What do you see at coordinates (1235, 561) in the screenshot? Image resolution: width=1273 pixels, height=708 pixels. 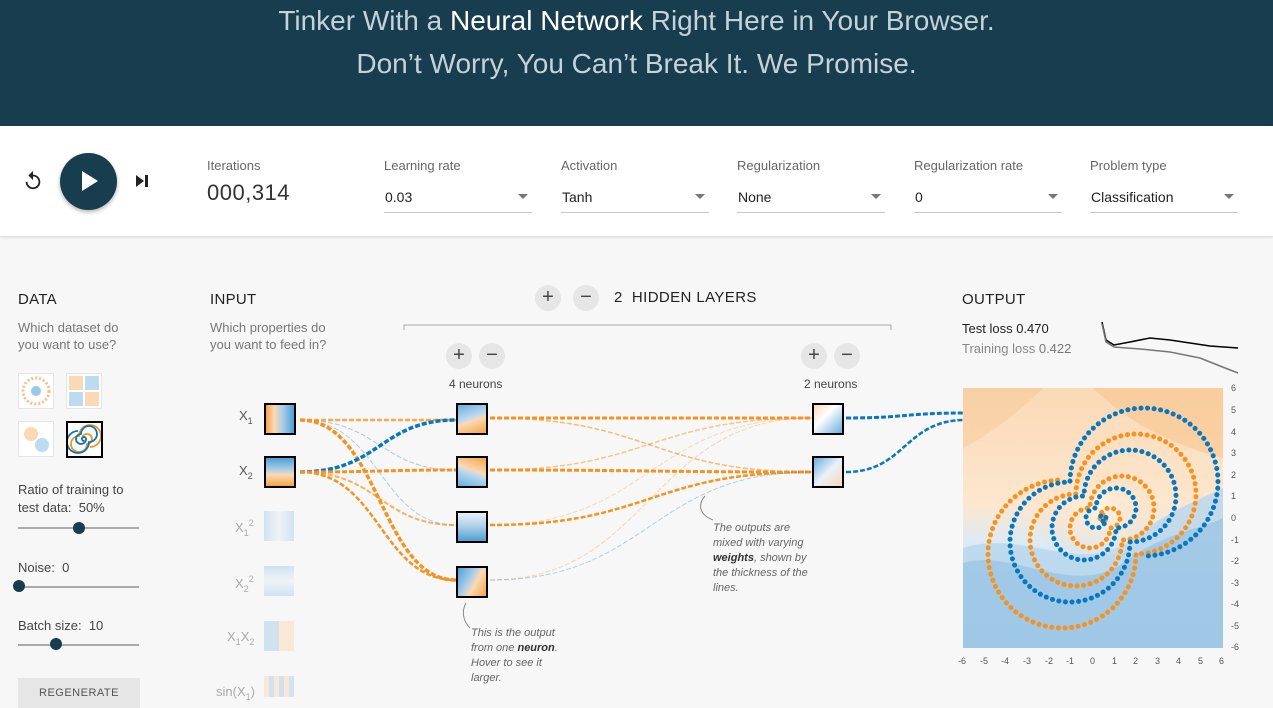 I see `y-tick: -2` at bounding box center [1235, 561].